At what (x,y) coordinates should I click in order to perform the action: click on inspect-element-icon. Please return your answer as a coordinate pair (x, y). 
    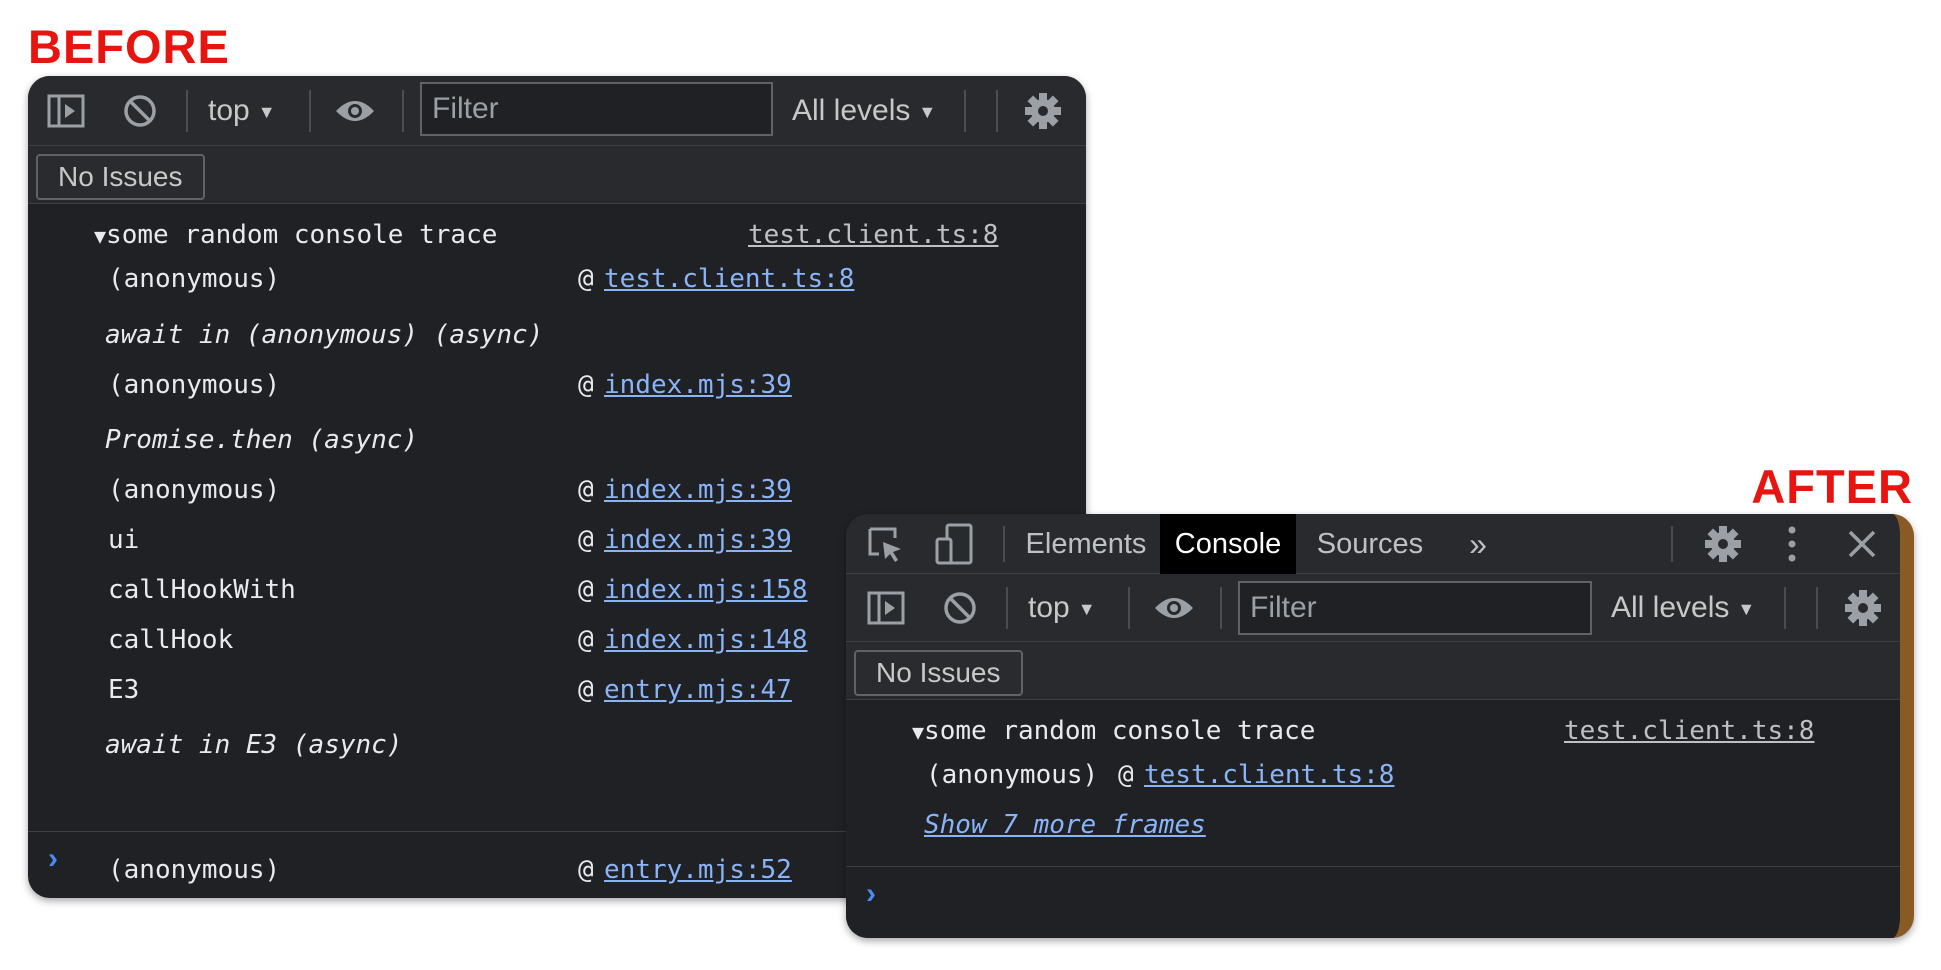
    Looking at the image, I should click on (886, 545).